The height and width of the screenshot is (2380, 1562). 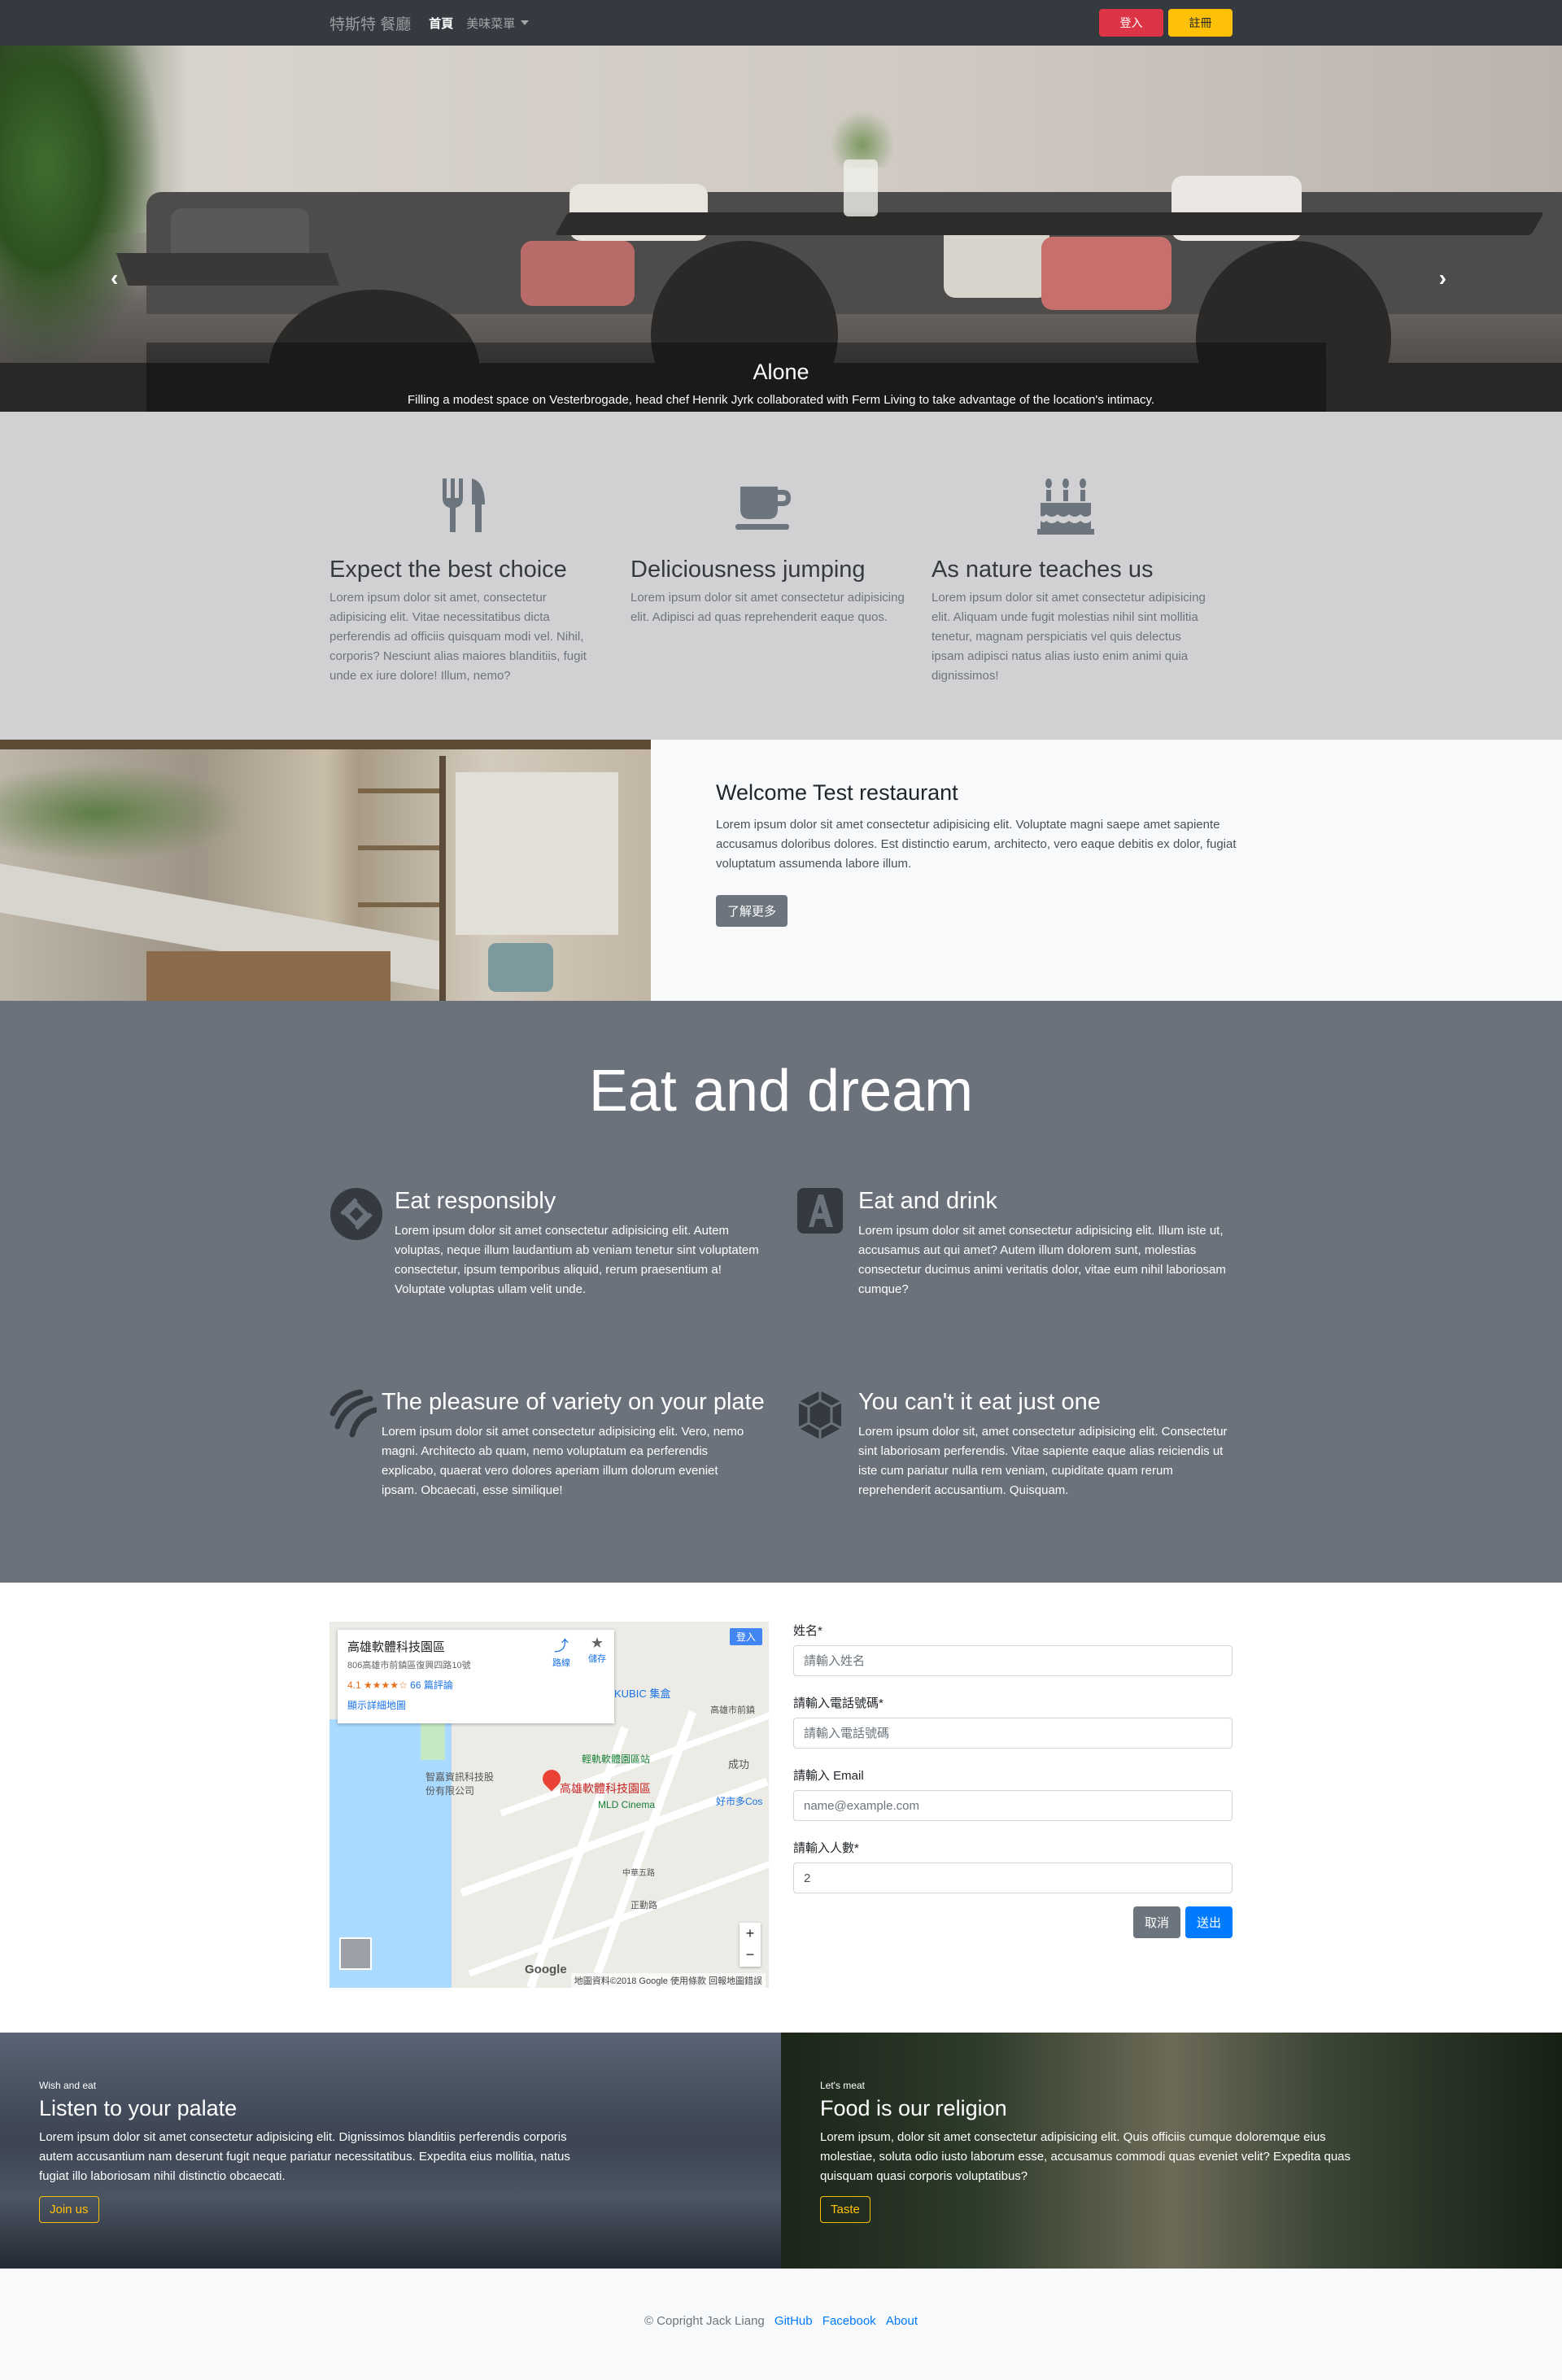 I want to click on map-label: KUBIC 集盒, so click(x=642, y=1694).